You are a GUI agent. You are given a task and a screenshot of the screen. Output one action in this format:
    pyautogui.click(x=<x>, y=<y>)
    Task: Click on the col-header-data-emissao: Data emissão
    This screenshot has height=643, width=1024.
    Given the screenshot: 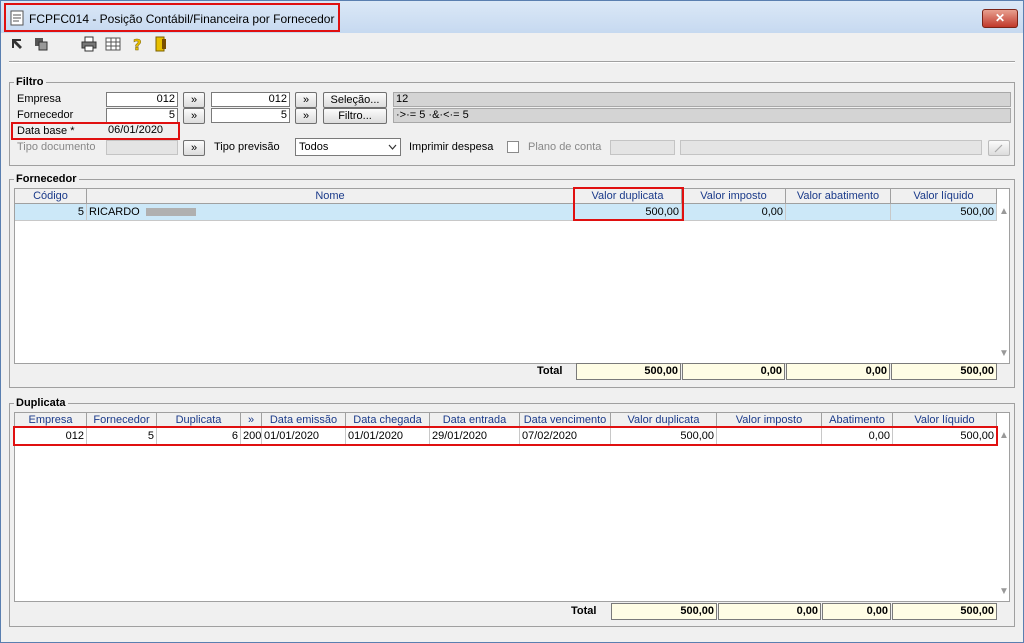 What is the action you would take?
    pyautogui.click(x=304, y=420)
    